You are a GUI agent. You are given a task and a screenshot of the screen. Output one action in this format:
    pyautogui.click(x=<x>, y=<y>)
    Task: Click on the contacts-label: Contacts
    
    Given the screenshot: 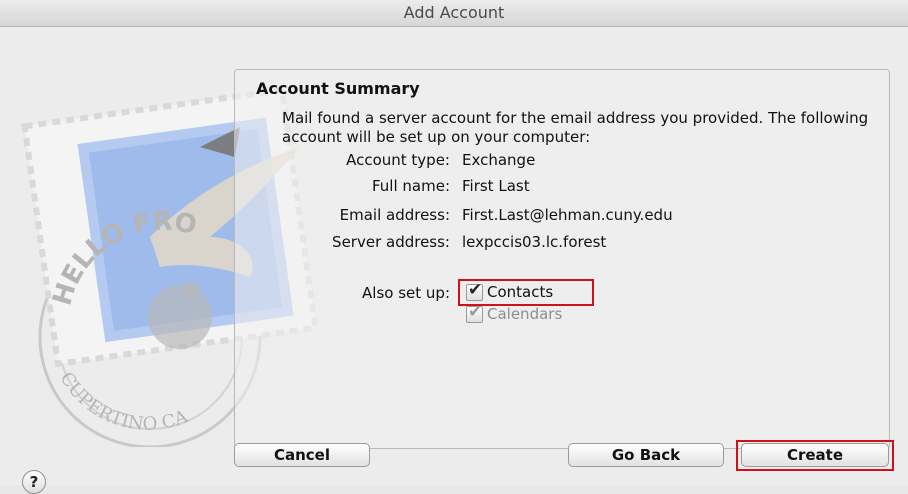 What is the action you would take?
    pyautogui.click(x=520, y=292)
    